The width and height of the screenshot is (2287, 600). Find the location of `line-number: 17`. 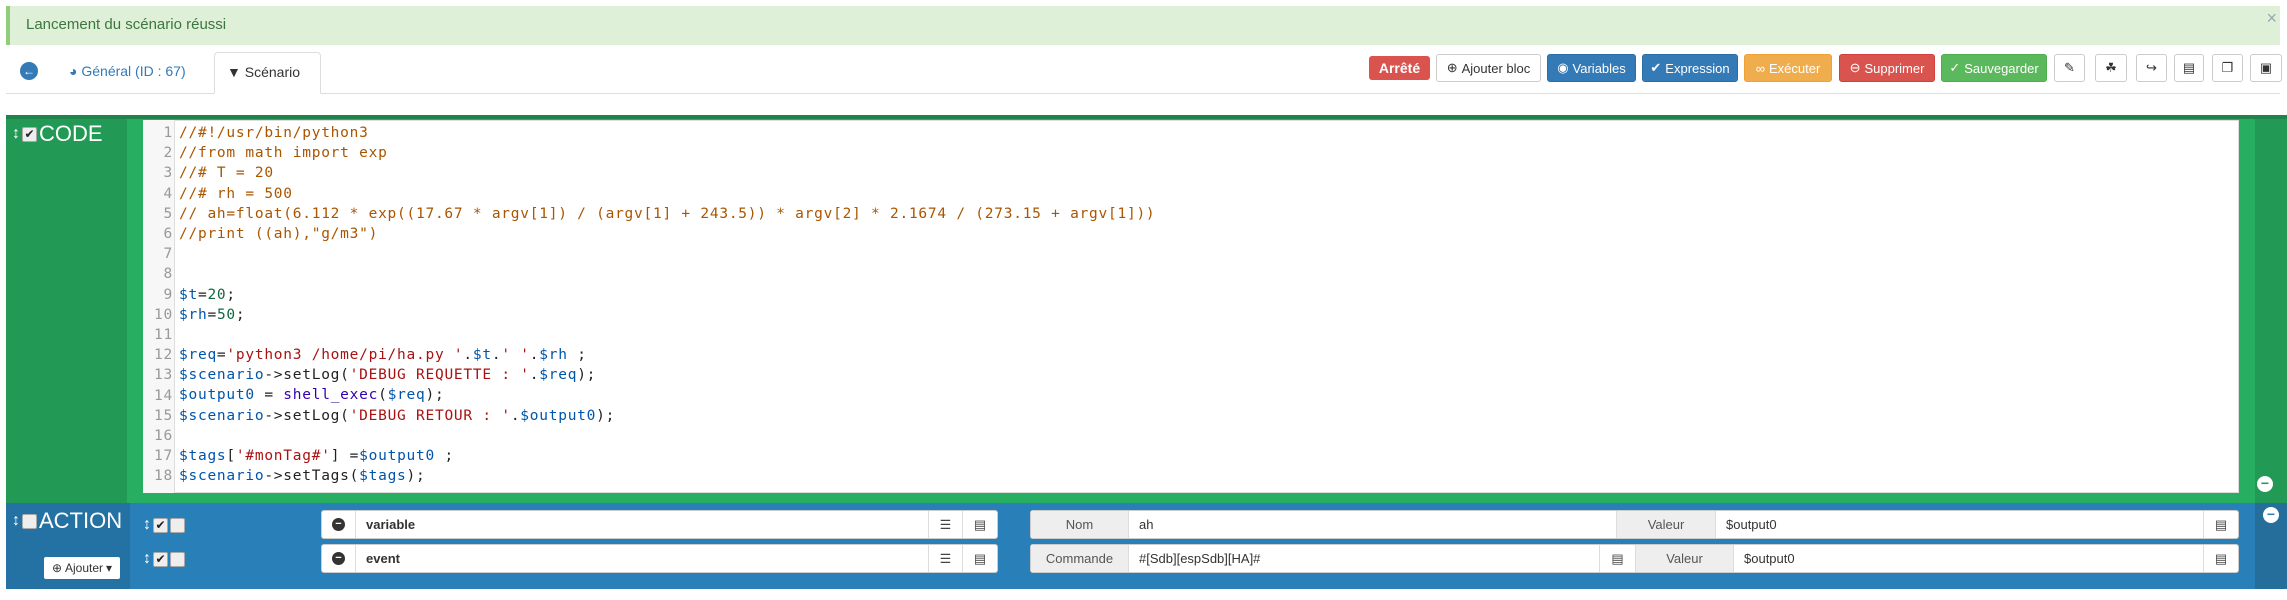

line-number: 17 is located at coordinates (163, 456).